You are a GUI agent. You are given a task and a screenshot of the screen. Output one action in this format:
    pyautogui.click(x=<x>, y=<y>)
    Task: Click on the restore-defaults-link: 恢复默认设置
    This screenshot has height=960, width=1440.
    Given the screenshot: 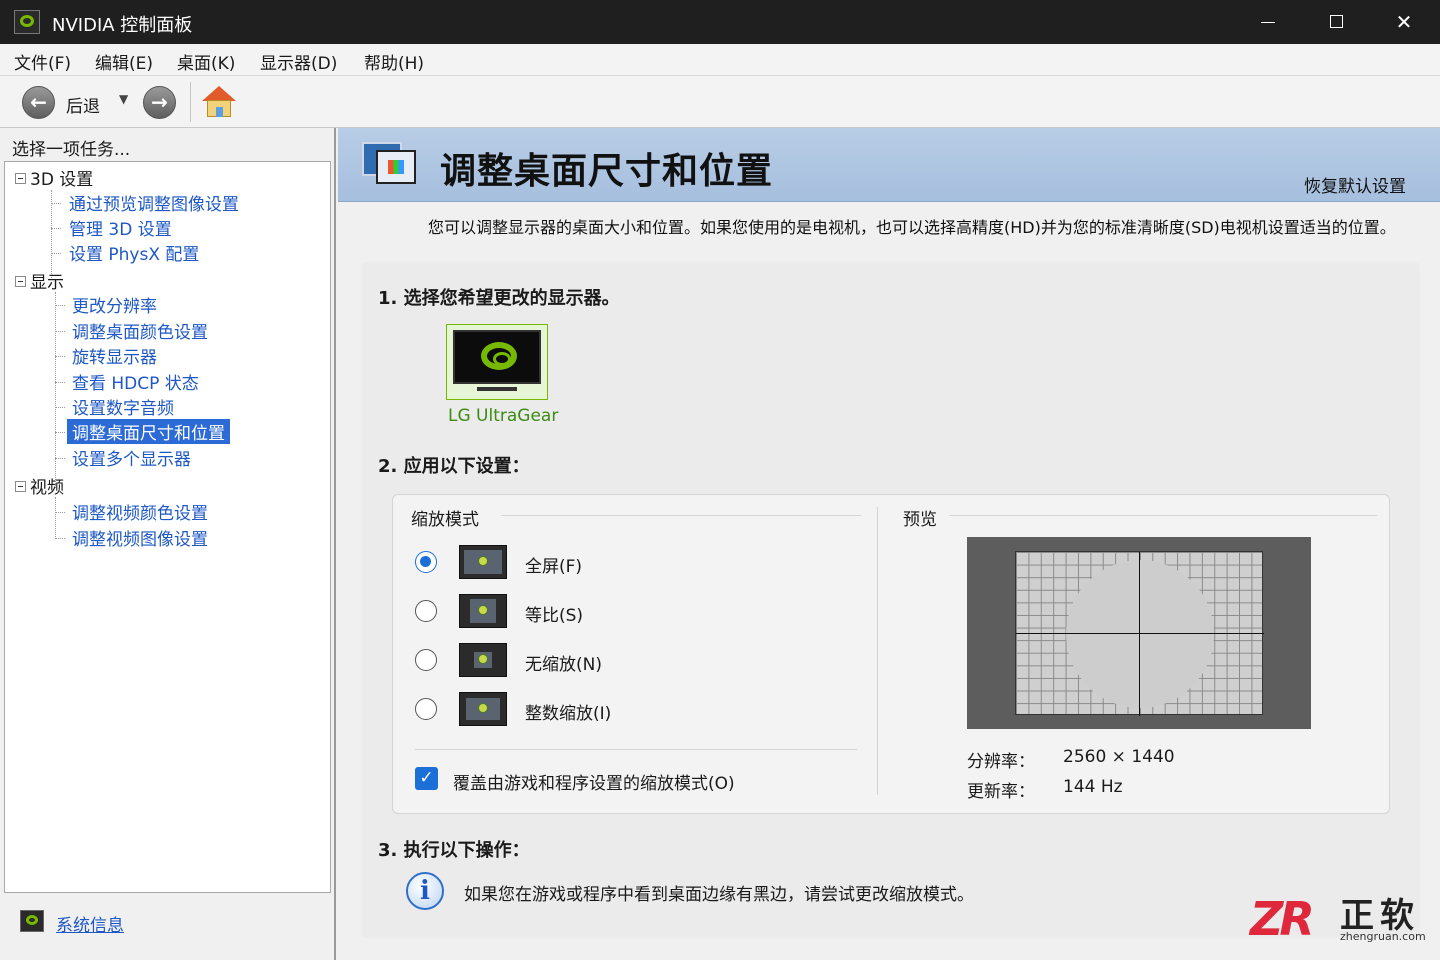 What is the action you would take?
    pyautogui.click(x=1355, y=184)
    